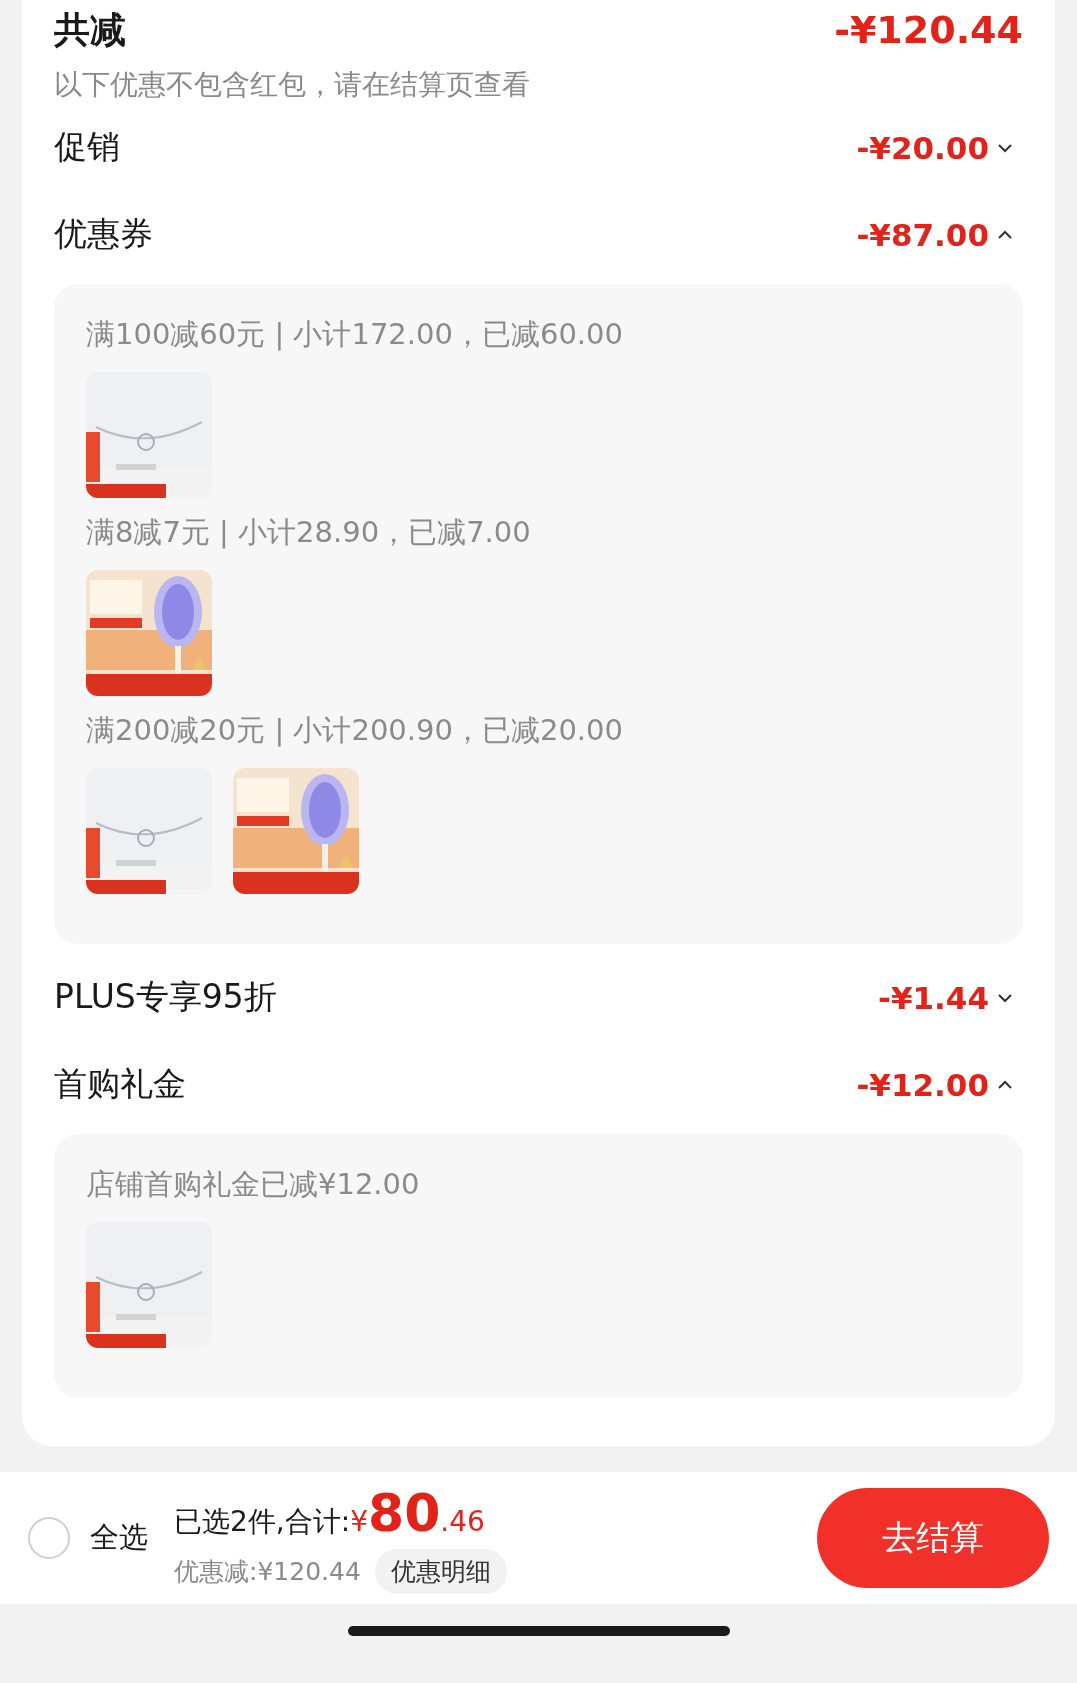 The height and width of the screenshot is (1683, 1077). Describe the element at coordinates (440, 1571) in the screenshot. I see `discount-detail-button: 优惠明细` at that location.